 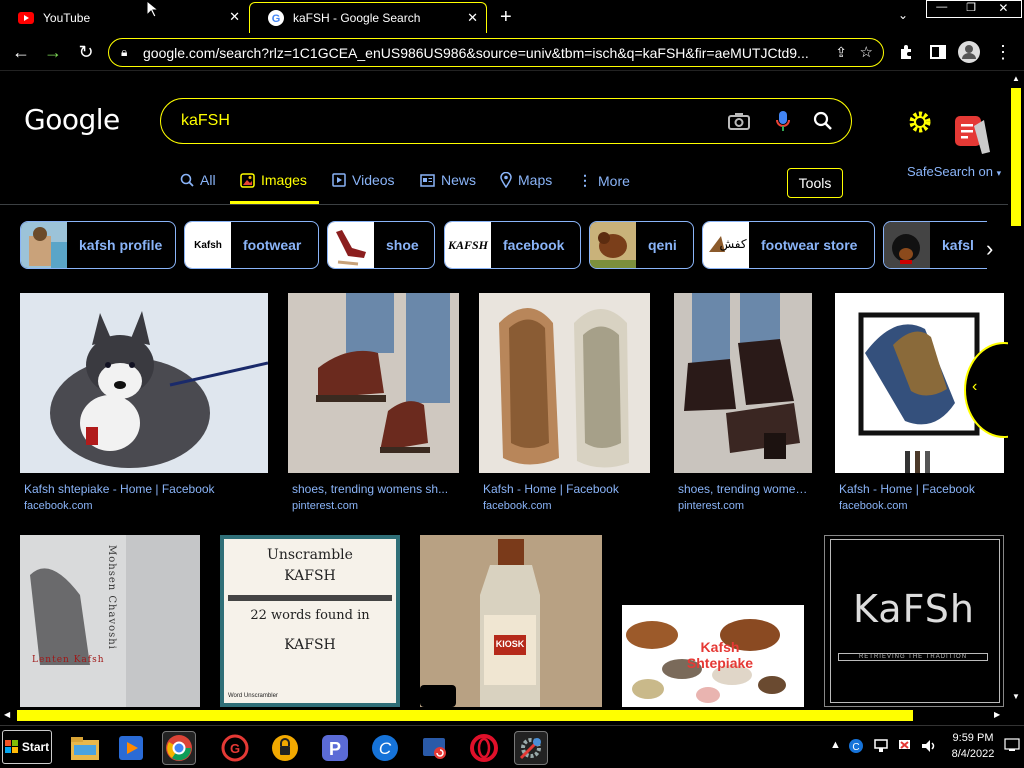 What do you see at coordinates (131, 748) in the screenshot?
I see `media-player-icon` at bounding box center [131, 748].